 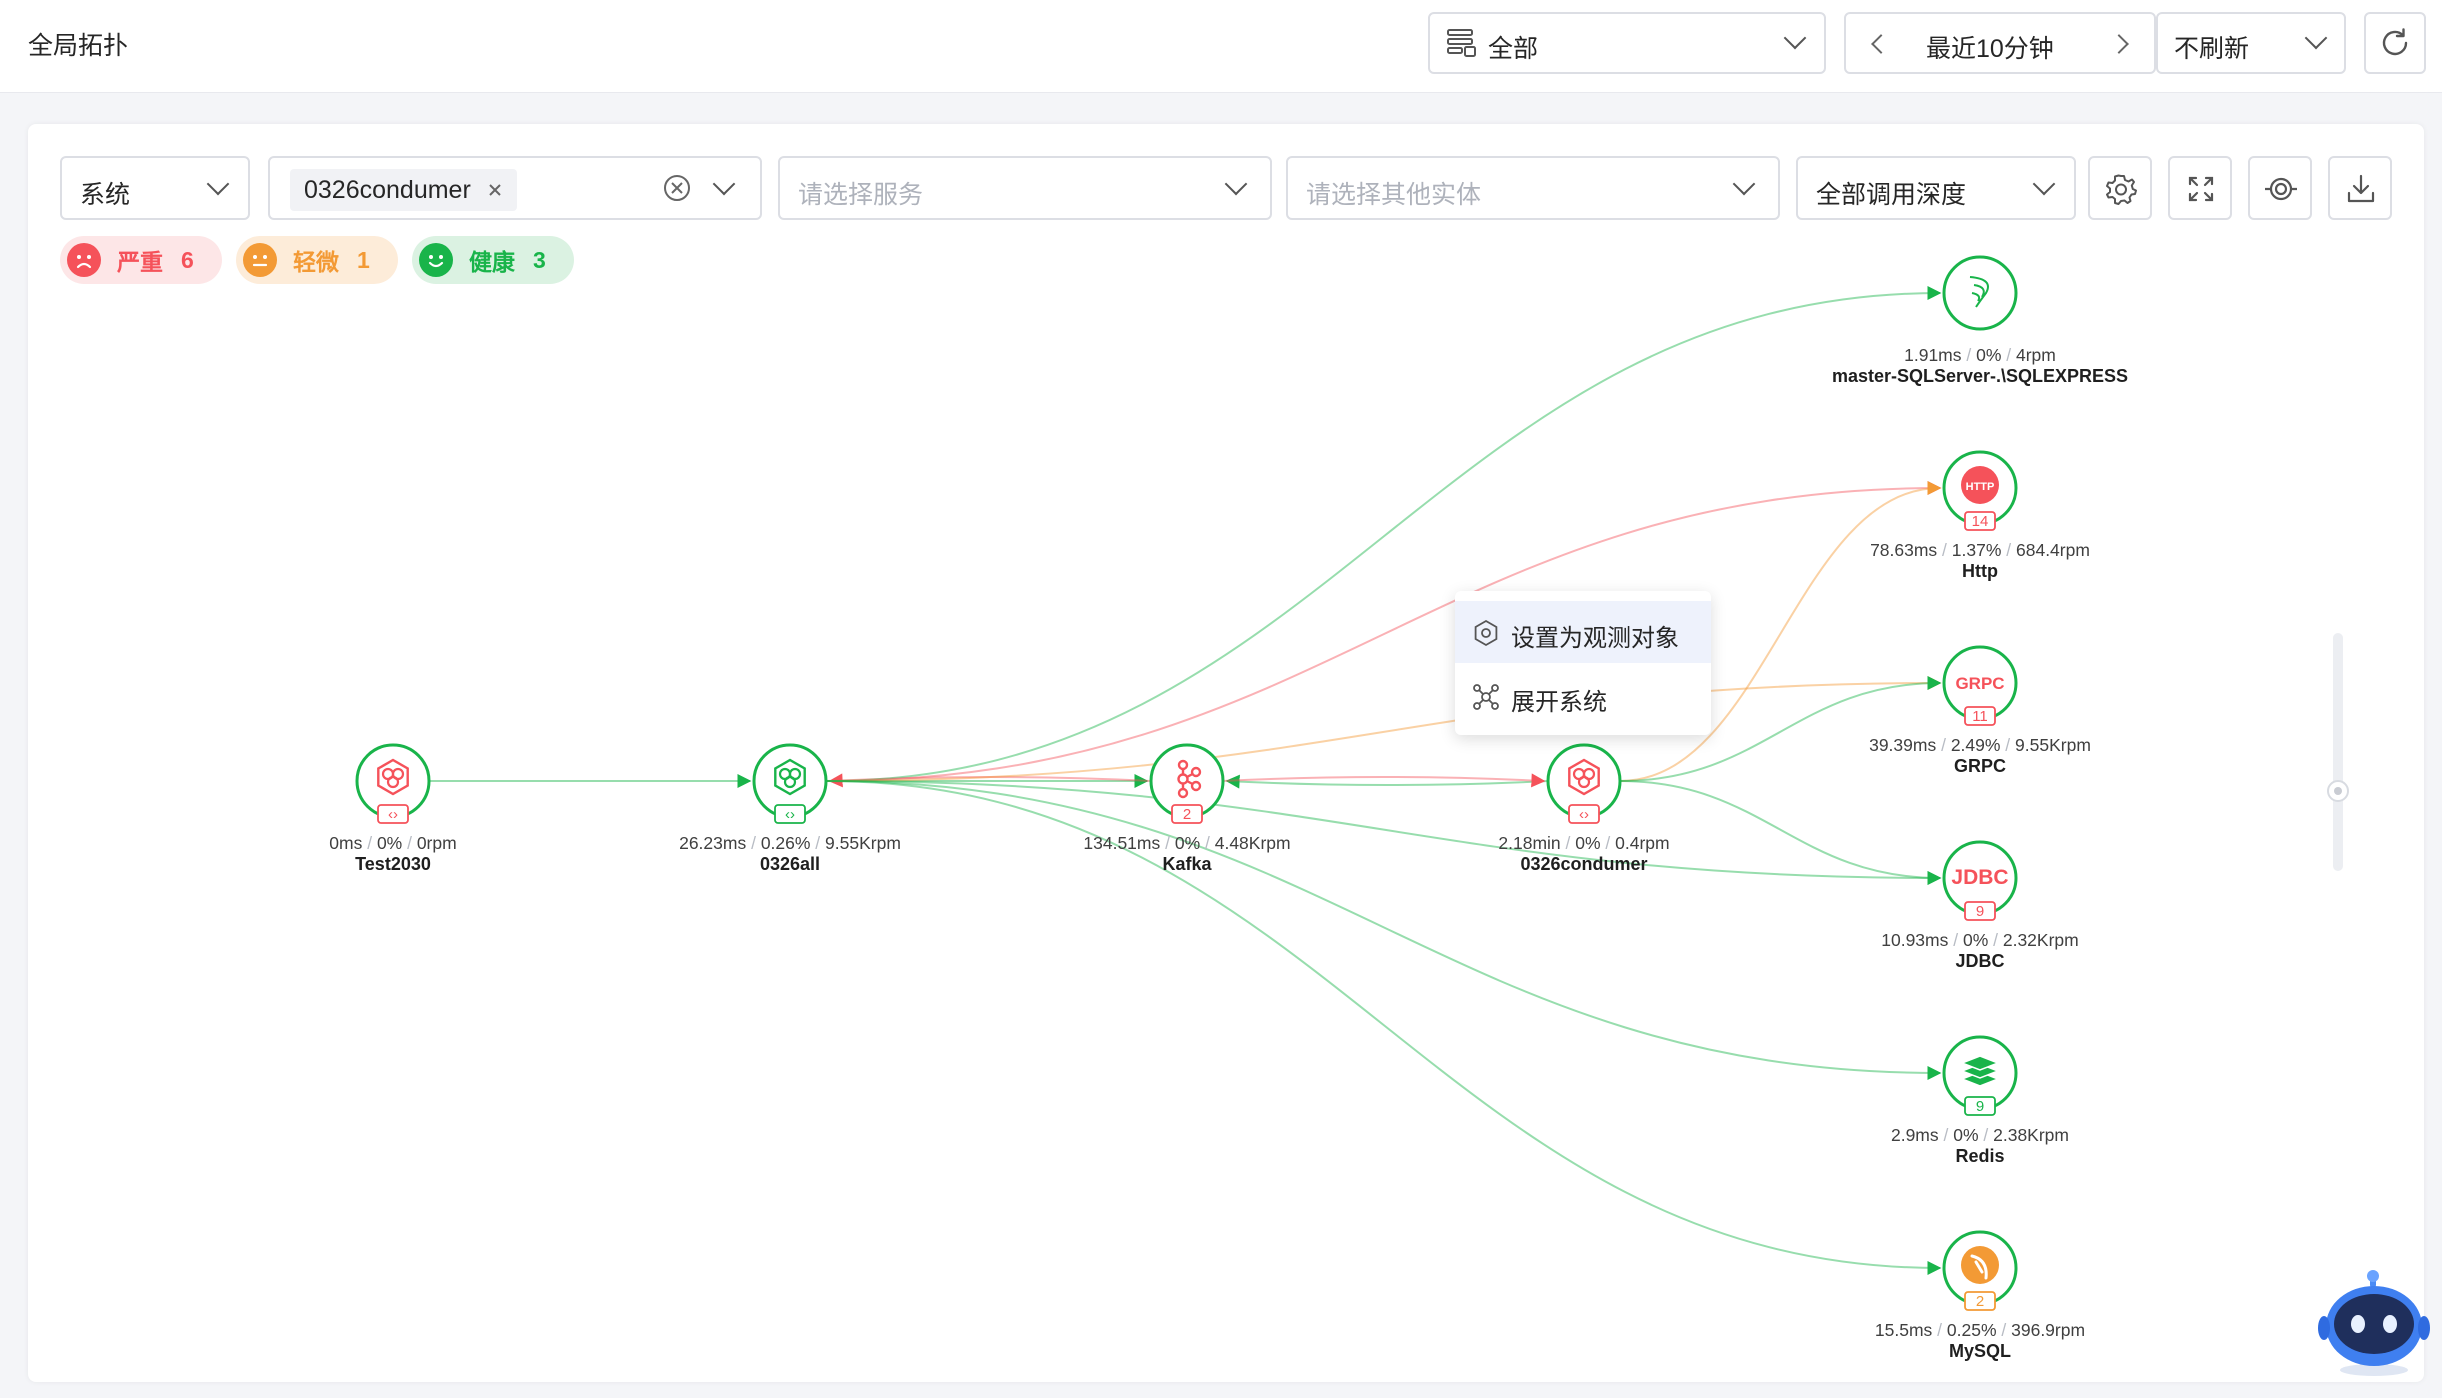 I want to click on zoom-slider-handle, so click(x=2338, y=791).